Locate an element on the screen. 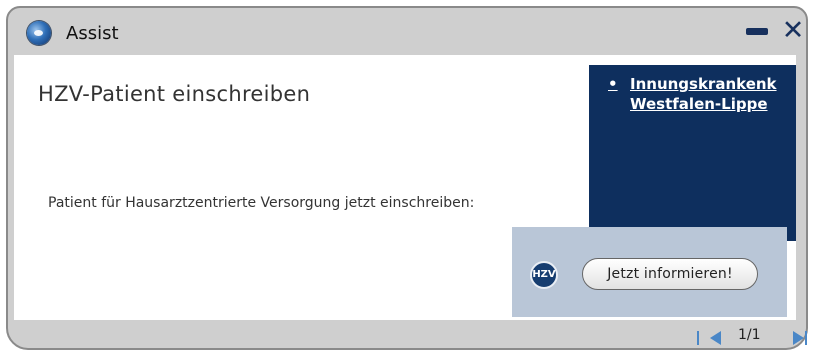 This screenshot has height=356, width=816. minimize-icon is located at coordinates (757, 31).